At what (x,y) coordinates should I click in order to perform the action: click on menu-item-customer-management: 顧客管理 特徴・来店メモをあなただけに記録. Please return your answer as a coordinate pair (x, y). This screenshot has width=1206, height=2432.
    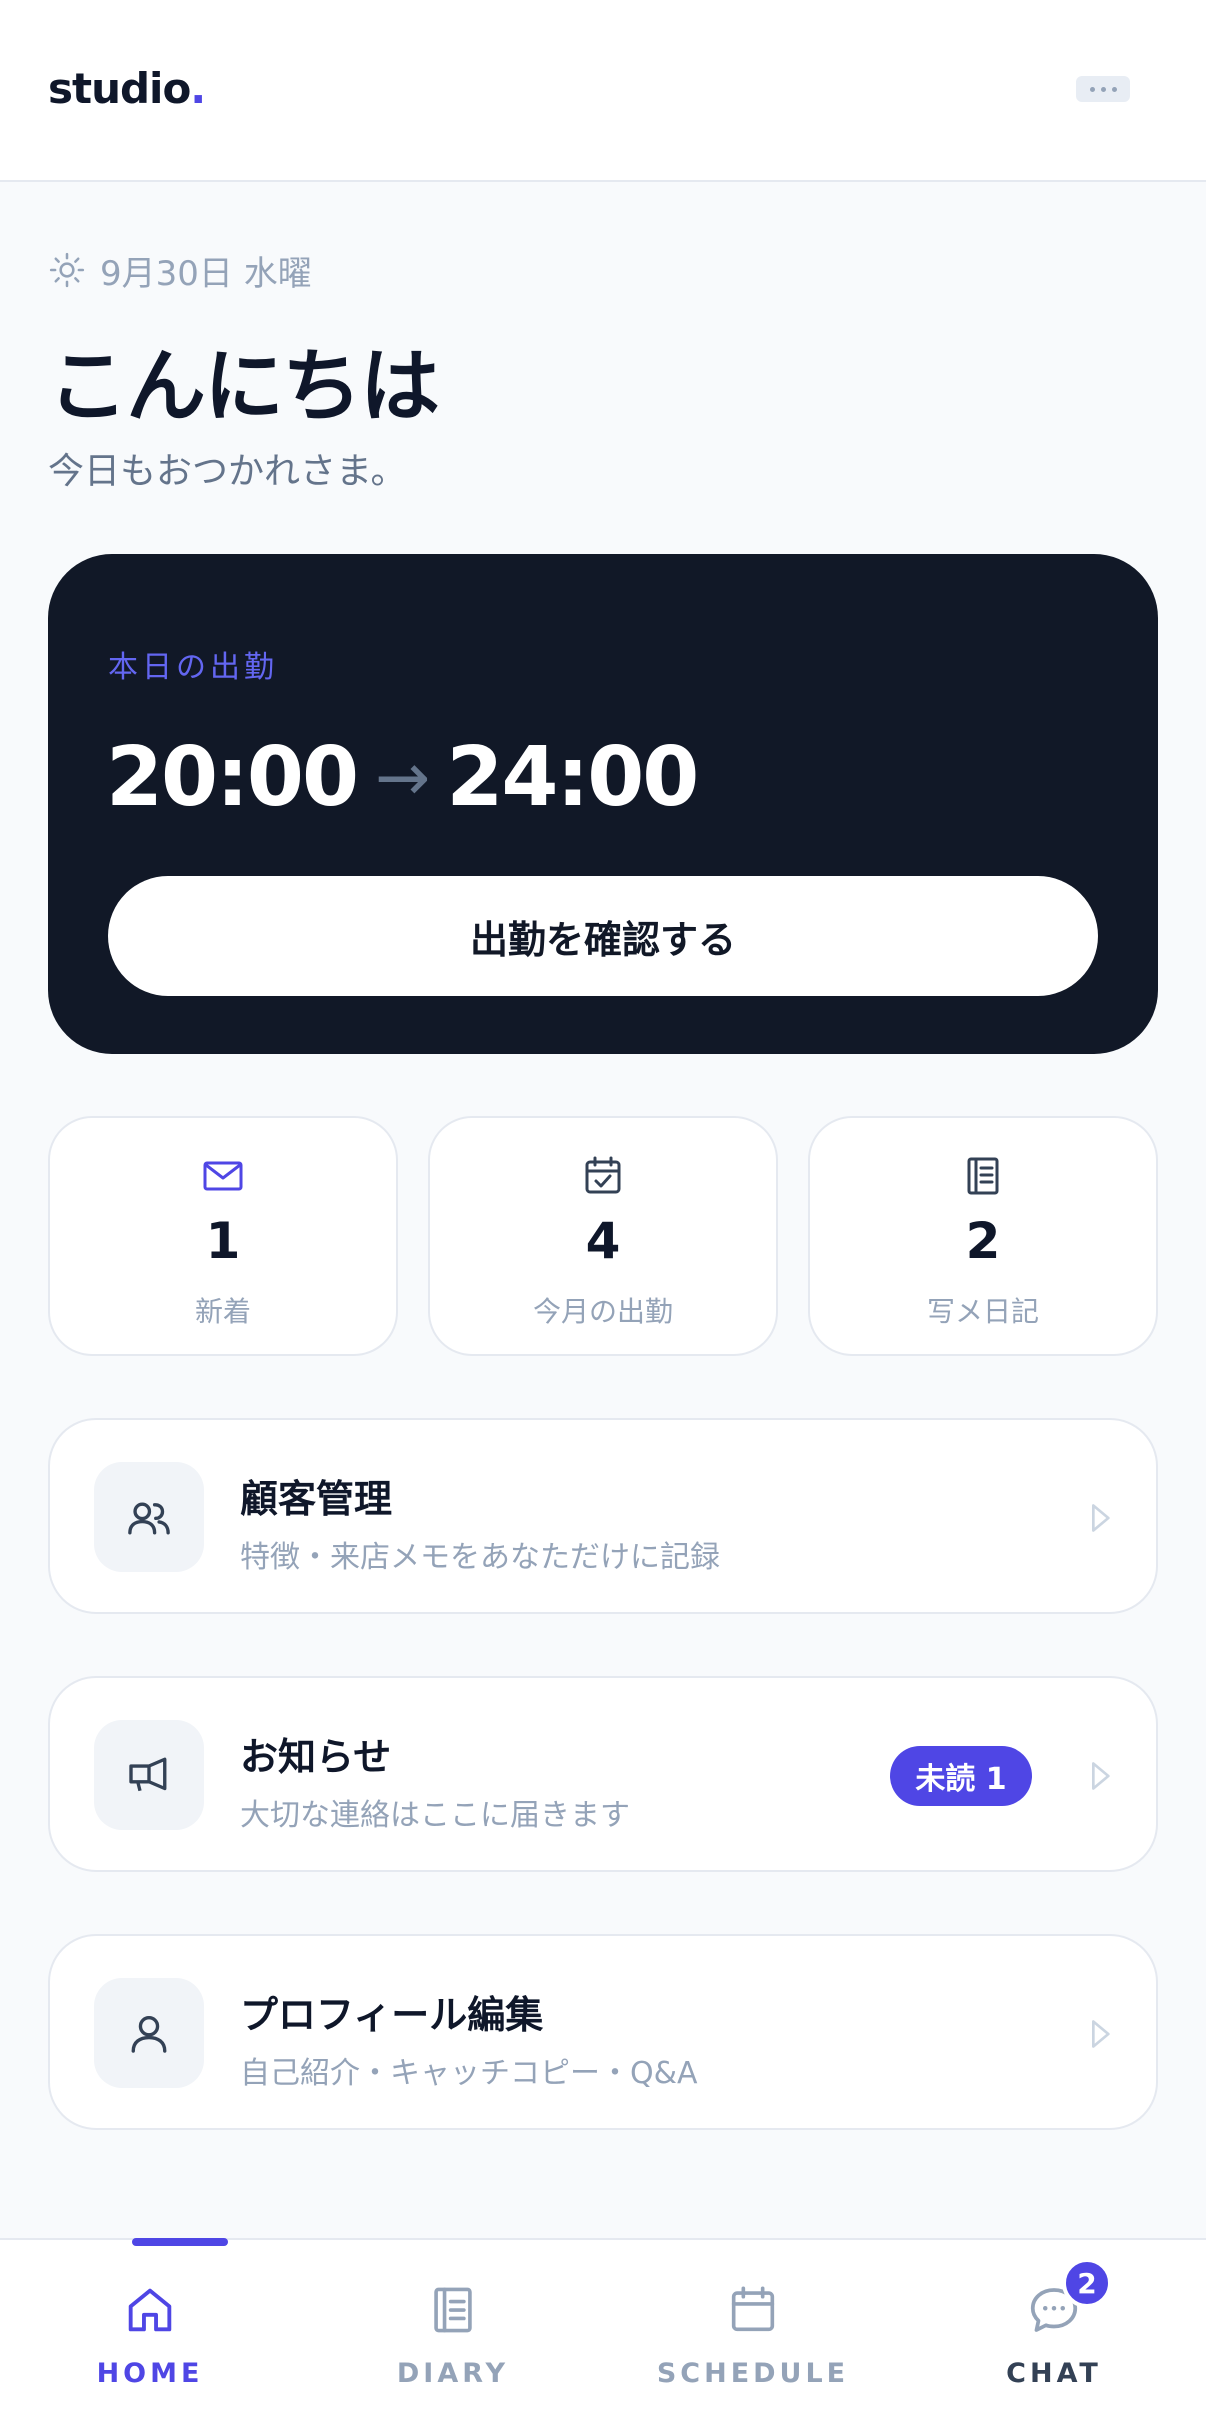
    Looking at the image, I should click on (603, 1516).